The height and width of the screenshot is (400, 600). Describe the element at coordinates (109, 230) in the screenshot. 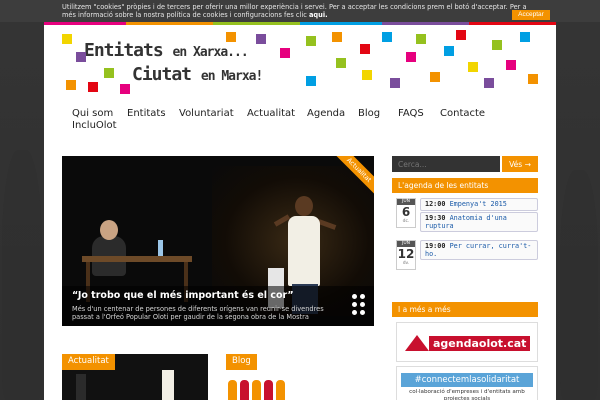

I see `seated-man-head` at that location.